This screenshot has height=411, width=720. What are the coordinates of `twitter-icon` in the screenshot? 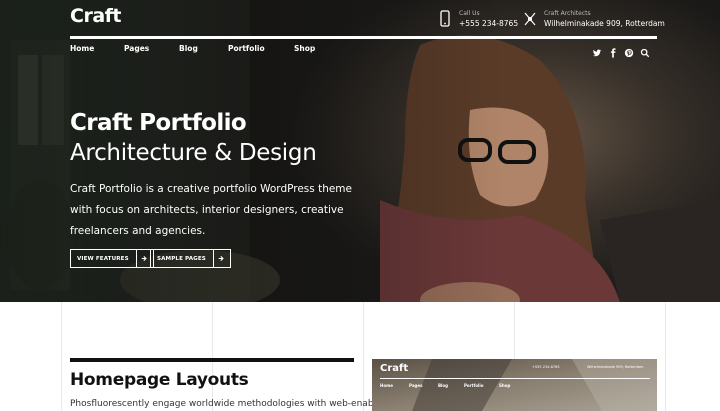 It's located at (600, 50).